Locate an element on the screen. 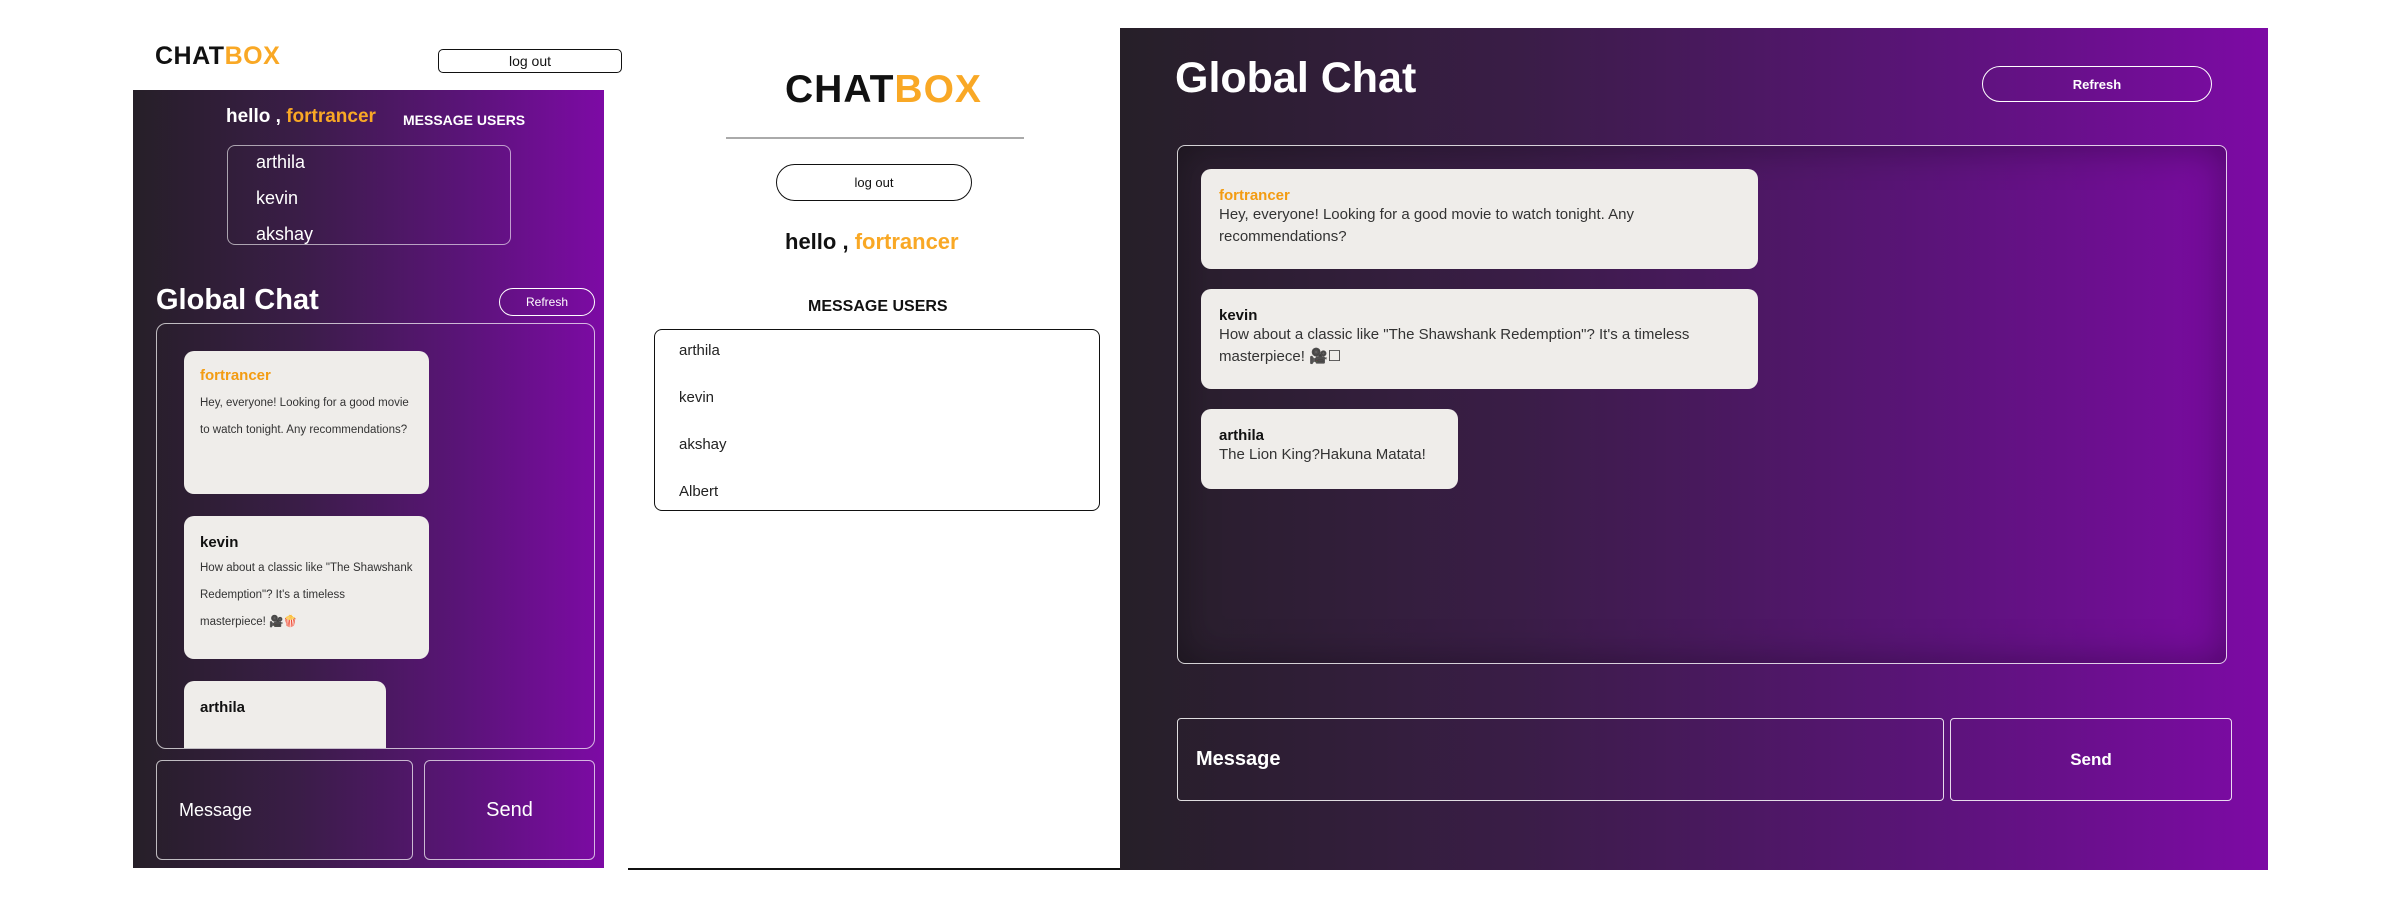 The image size is (2400, 900). message-bubble: arthila The Lion King?Hakuna Matata! is located at coordinates (1329, 449).